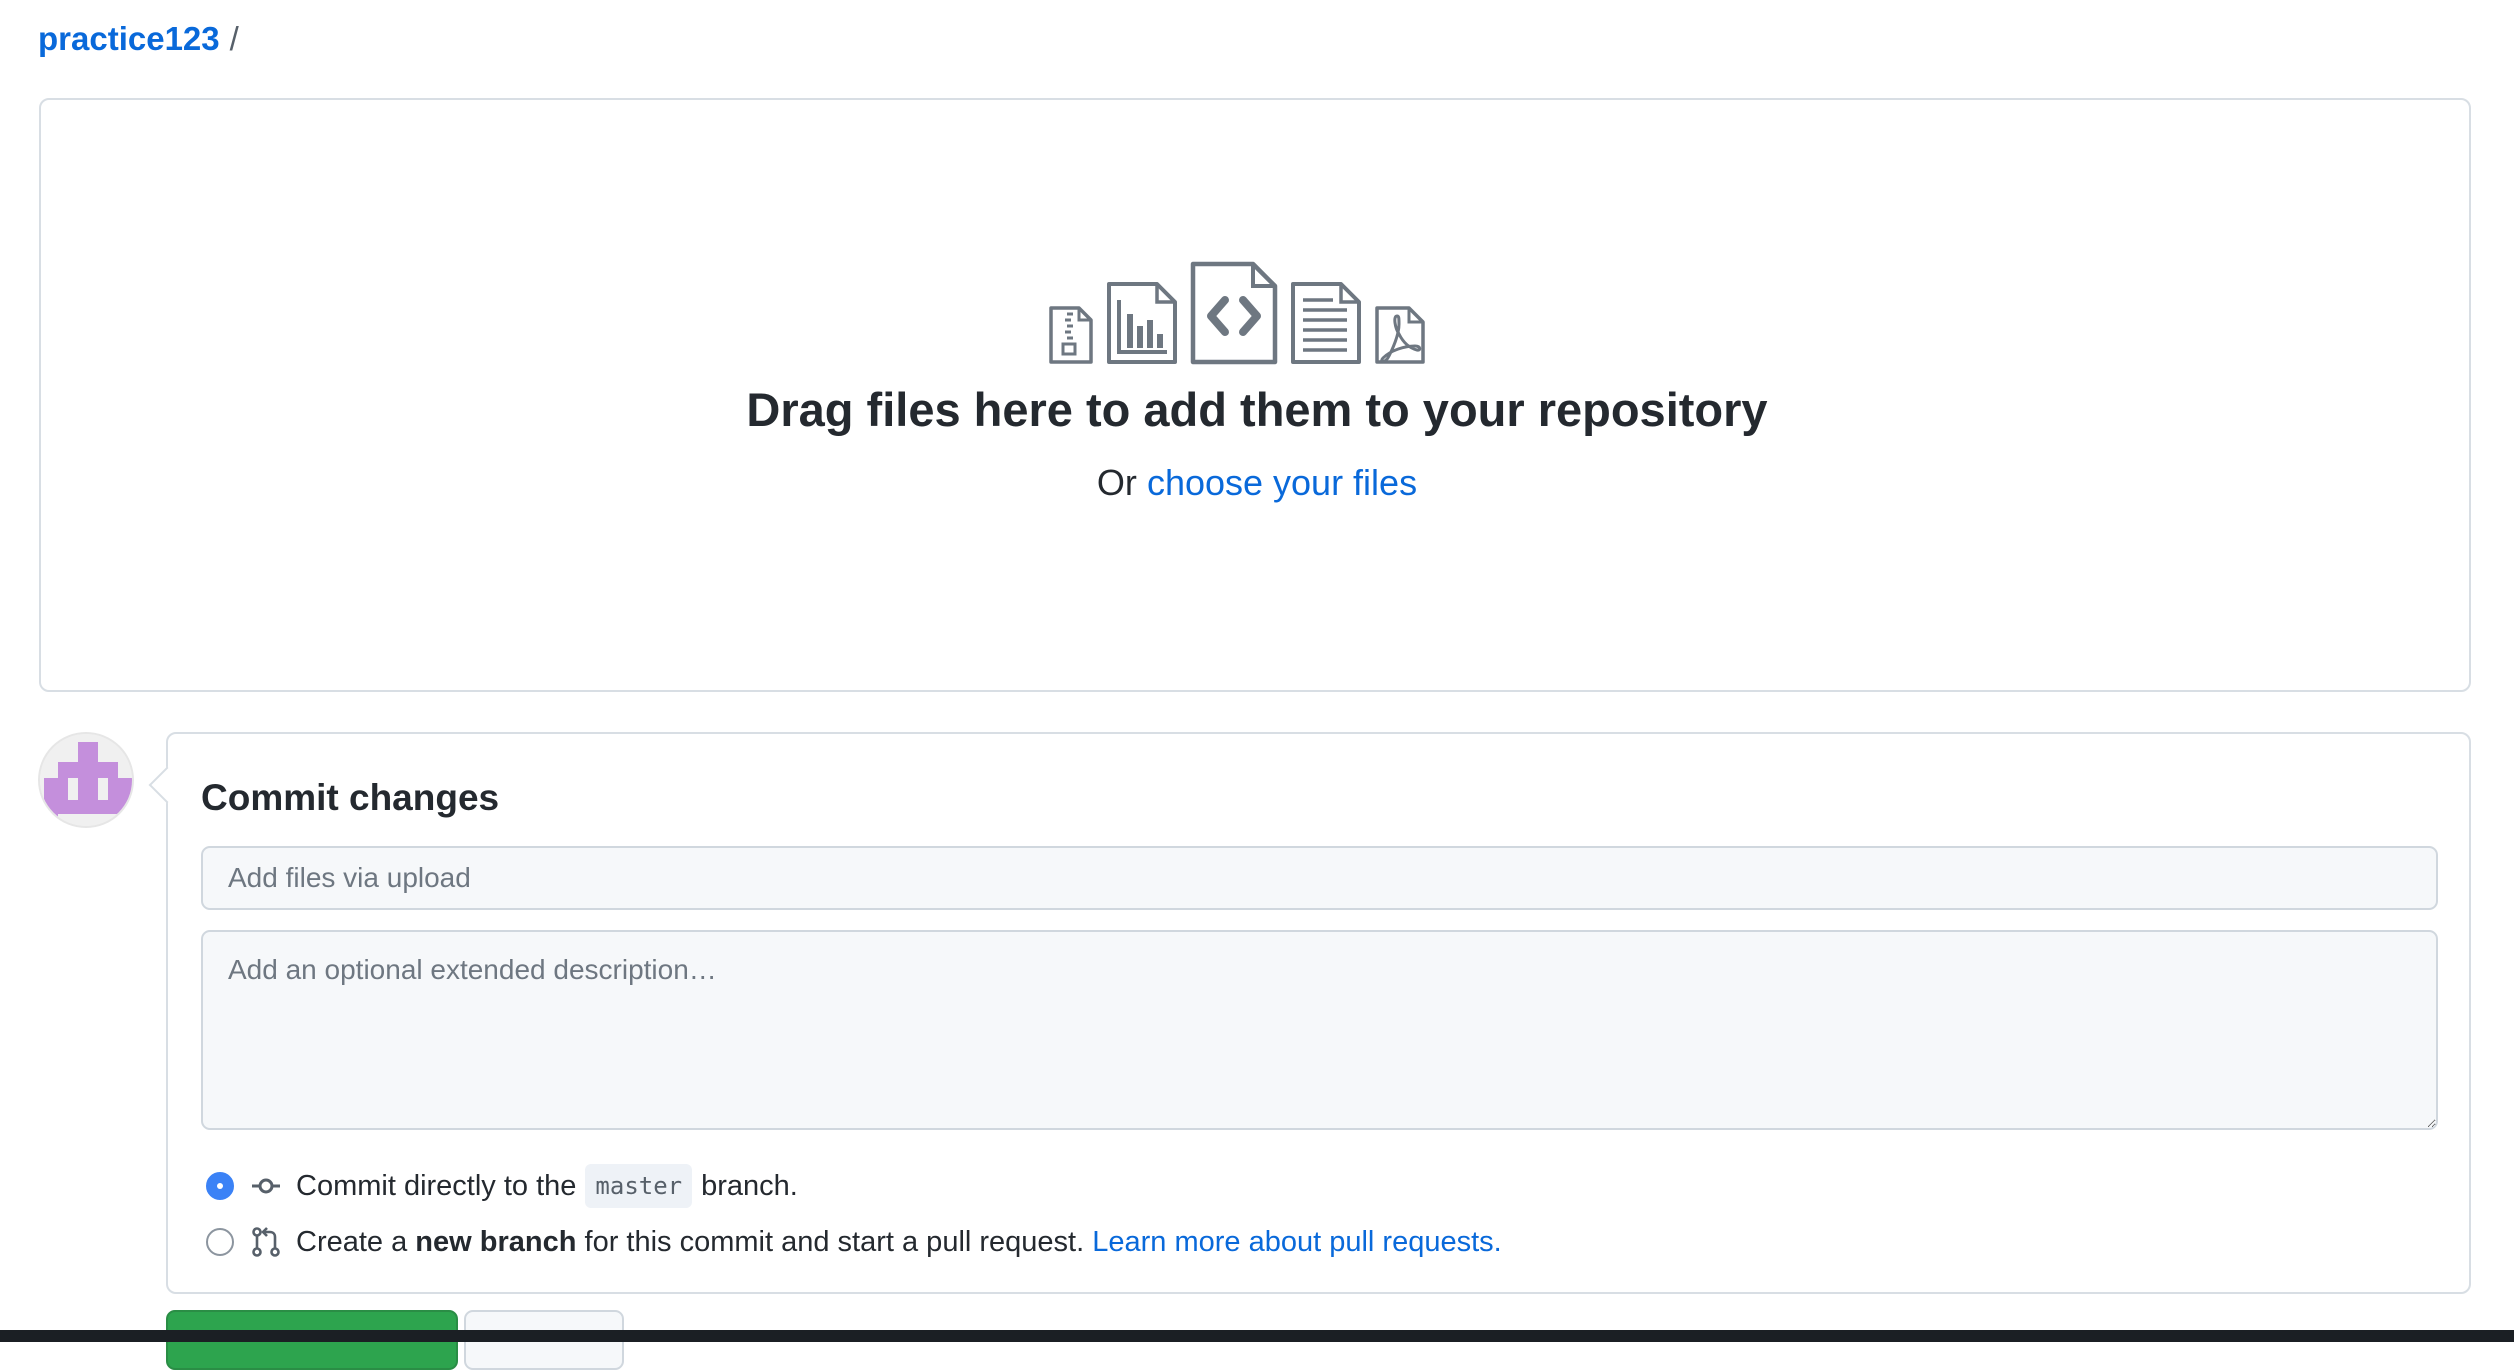  Describe the element at coordinates (220, 1242) in the screenshot. I see `radio-new-branch` at that location.